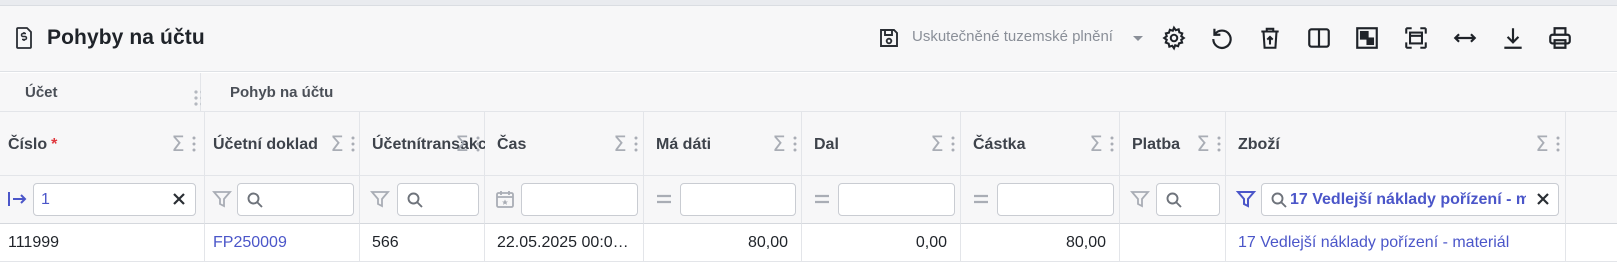 The width and height of the screenshot is (1617, 267). I want to click on filter-input-castka, so click(1055, 199).